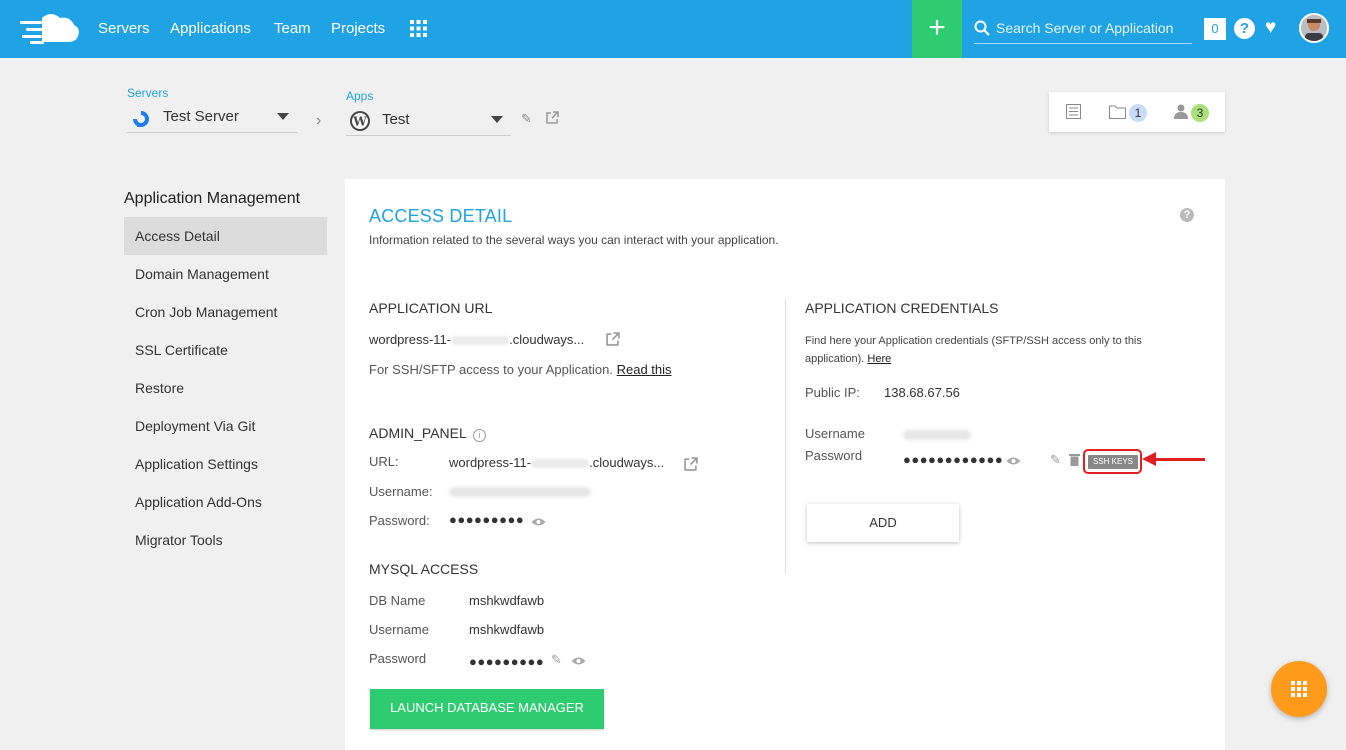  I want to click on admin-url-label: URL:, so click(384, 461).